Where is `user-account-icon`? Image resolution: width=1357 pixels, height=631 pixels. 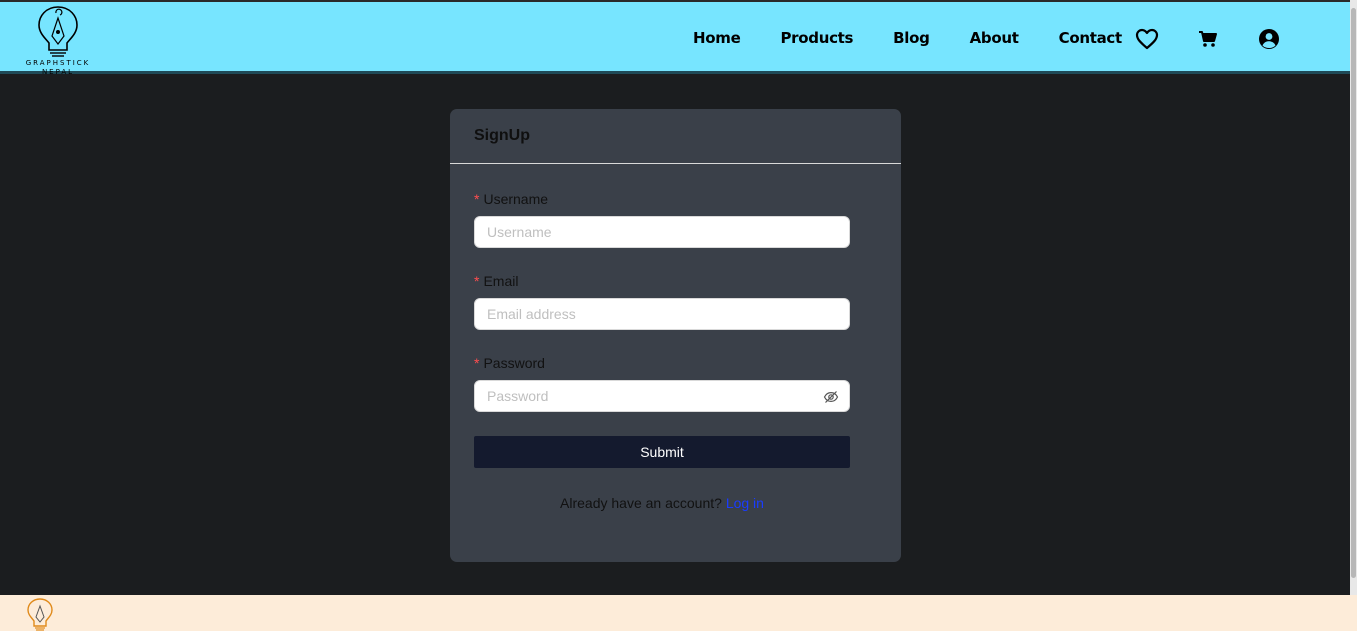
user-account-icon is located at coordinates (1269, 39).